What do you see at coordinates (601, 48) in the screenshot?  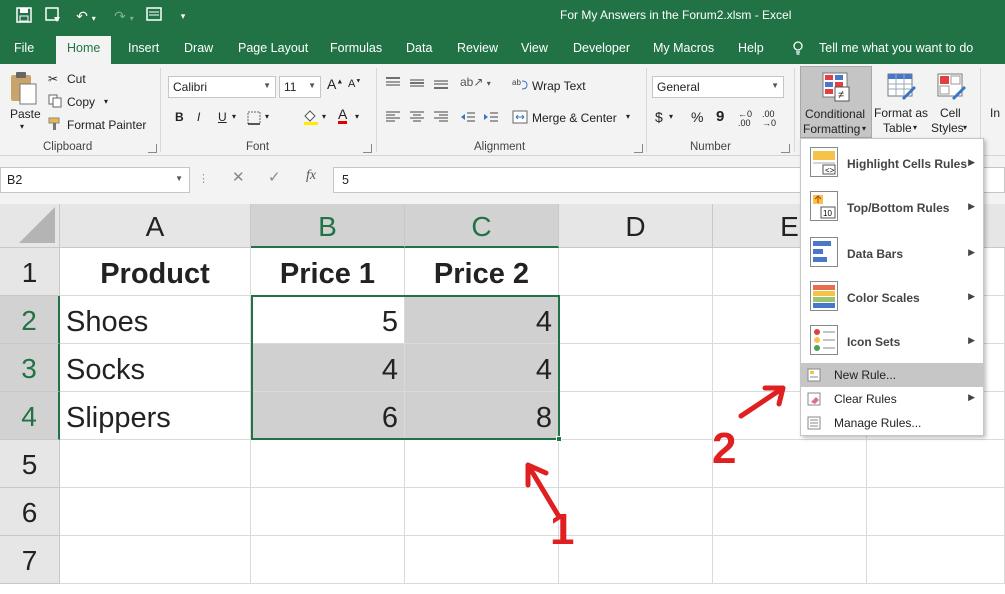 I see `tab-developer: Developer` at bounding box center [601, 48].